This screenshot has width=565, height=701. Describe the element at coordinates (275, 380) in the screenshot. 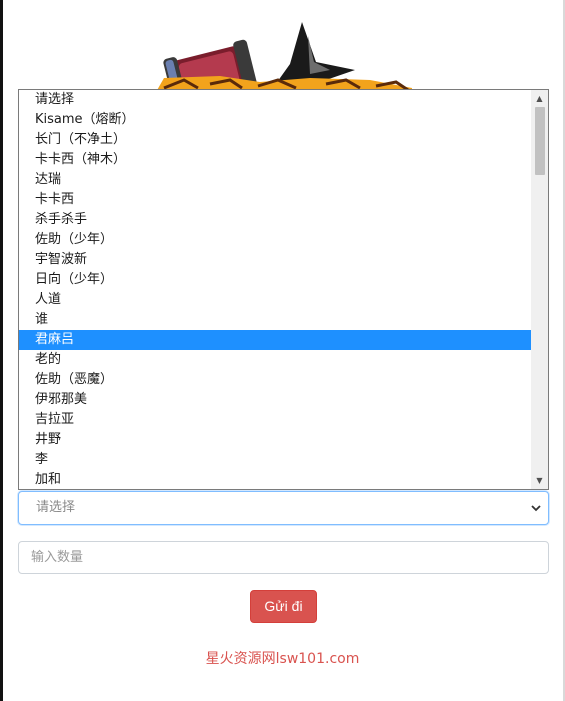

I see `option-item: 佐助（恶魔）` at that location.